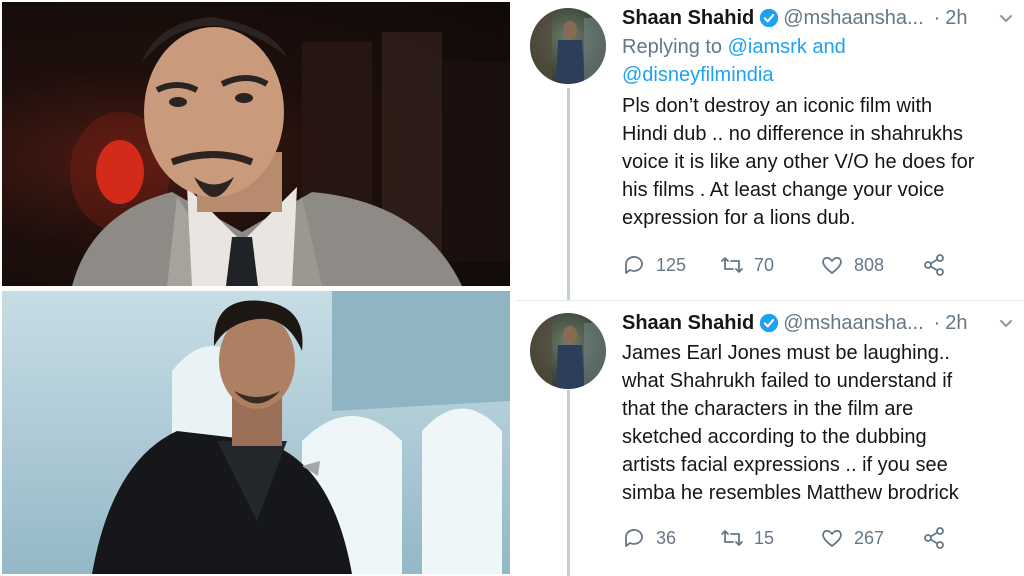 The image size is (1024, 576). Describe the element at coordinates (671, 264) in the screenshot. I see `reply-count: 125` at that location.